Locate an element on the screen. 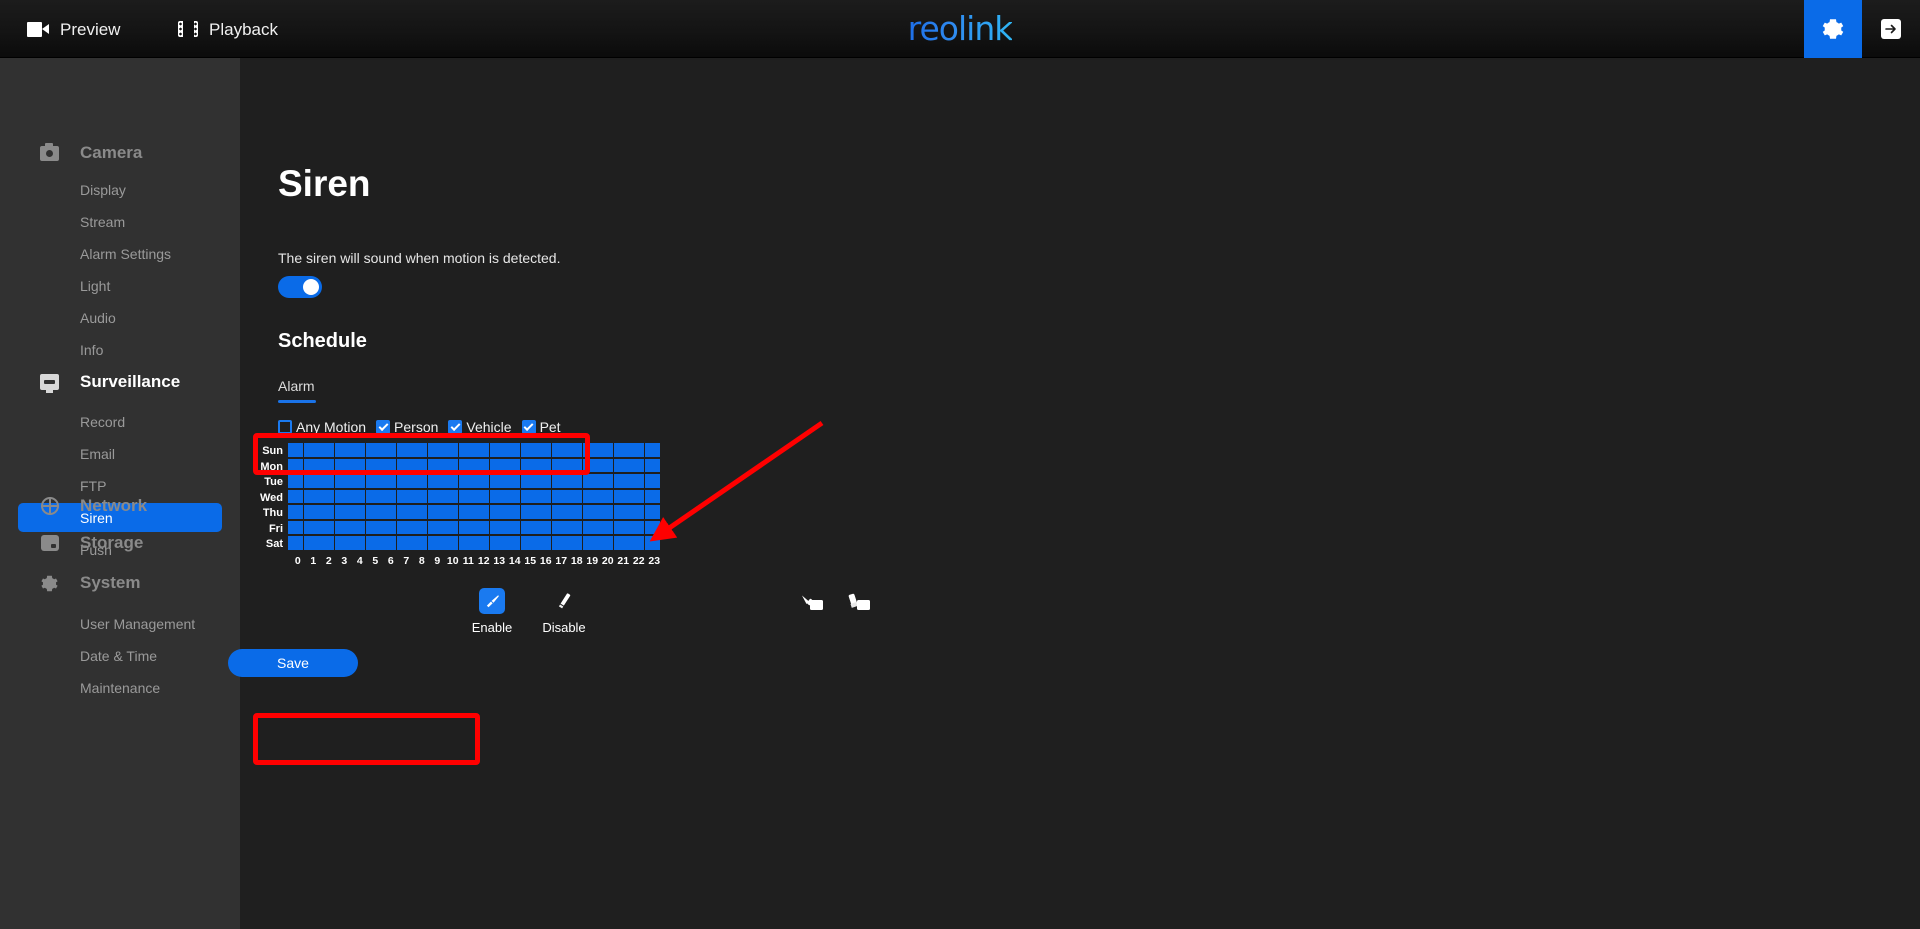 The image size is (1920, 929). logout-button is located at coordinates (1891, 29).